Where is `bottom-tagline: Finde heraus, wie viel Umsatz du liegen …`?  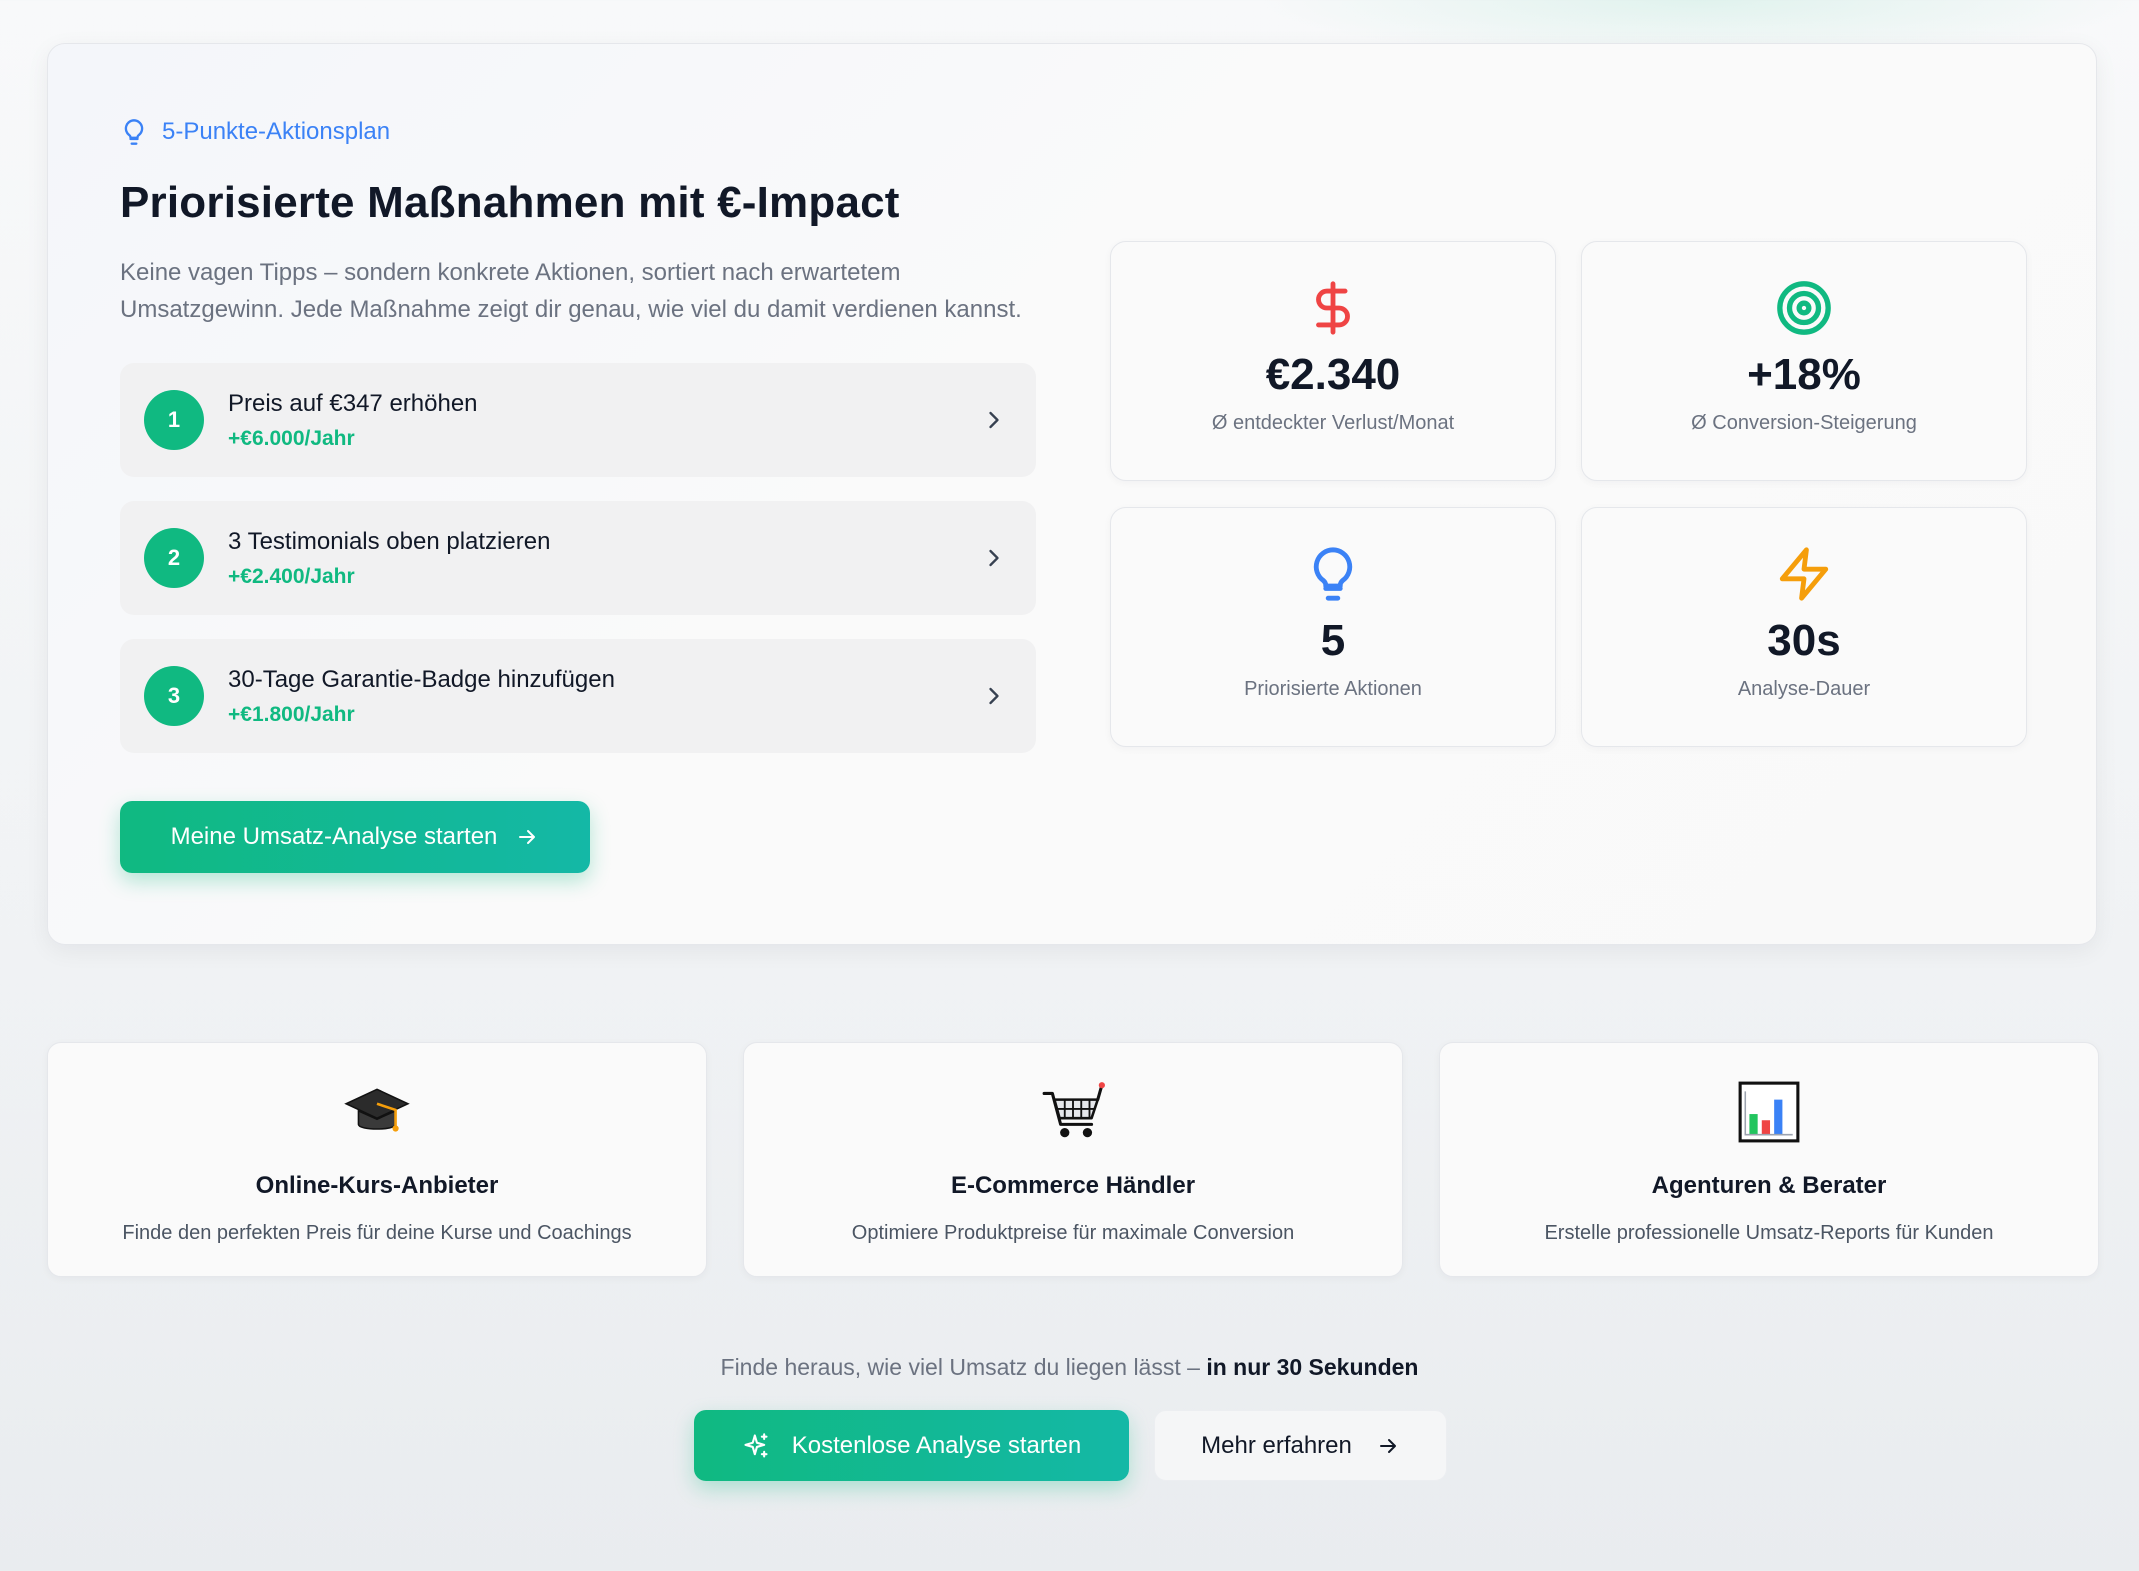
bottom-tagline: Finde heraus, wie viel Umsatz du liegen … is located at coordinates (1069, 1367).